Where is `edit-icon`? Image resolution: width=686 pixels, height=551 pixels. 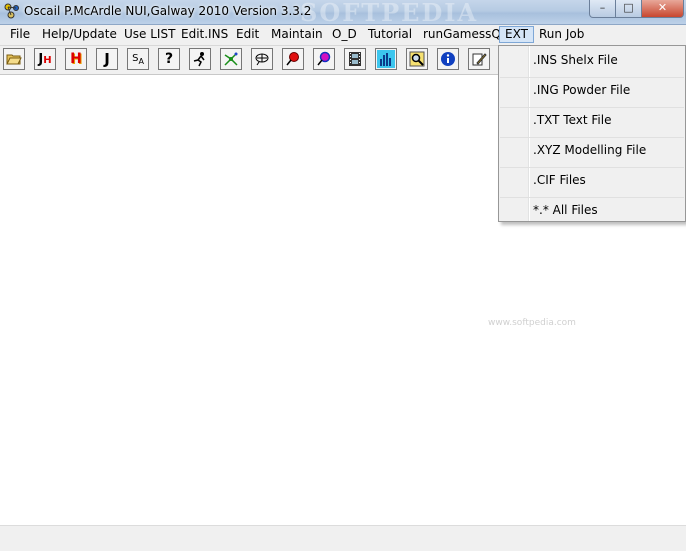
edit-icon is located at coordinates (479, 59).